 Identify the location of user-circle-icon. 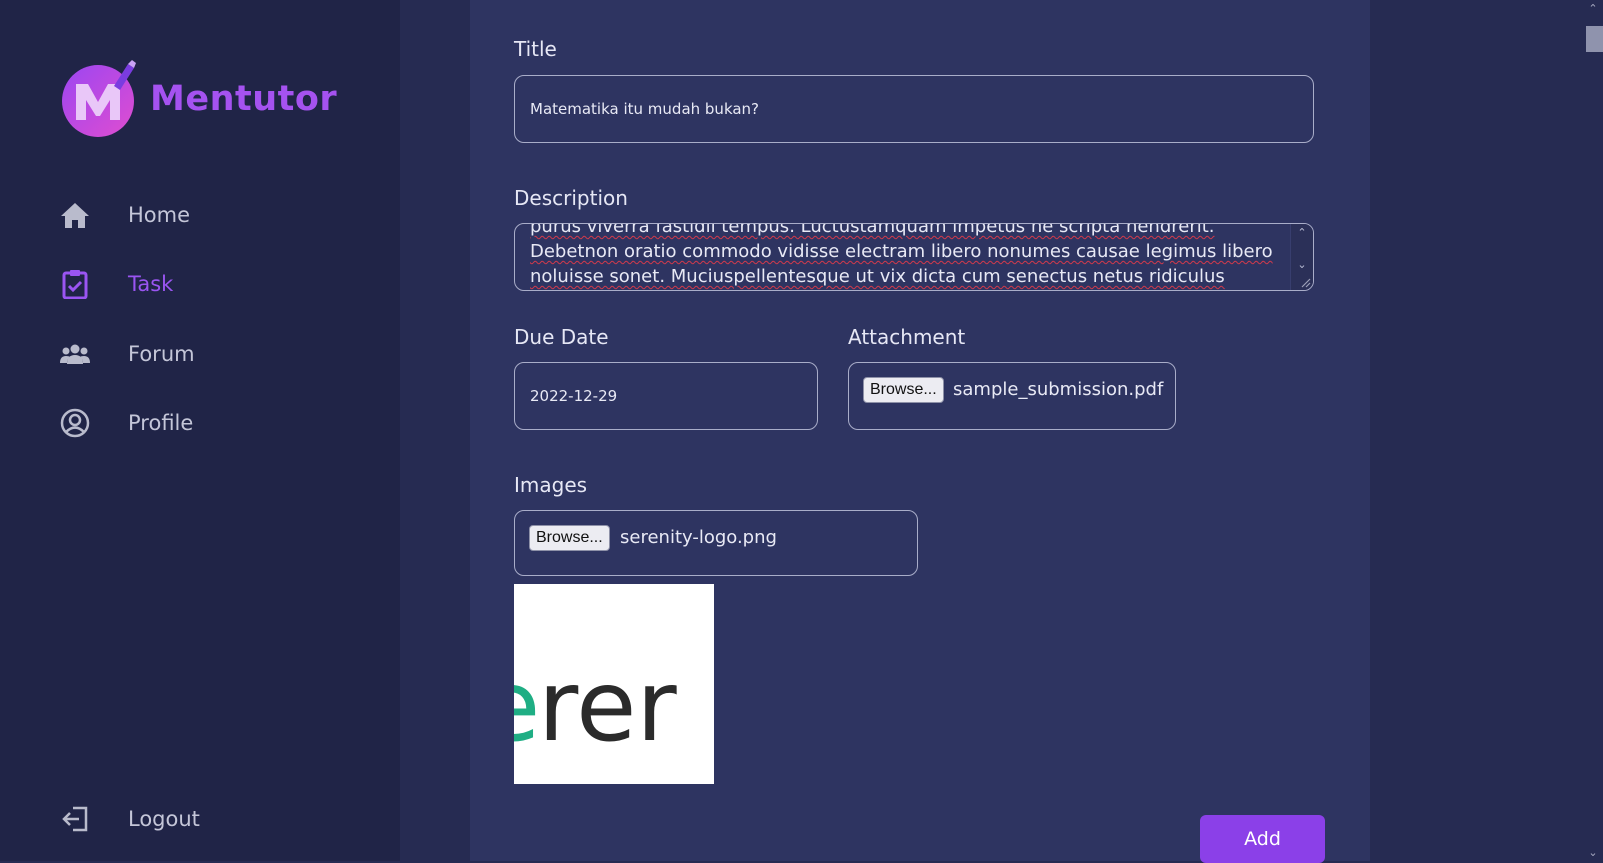
(75, 423).